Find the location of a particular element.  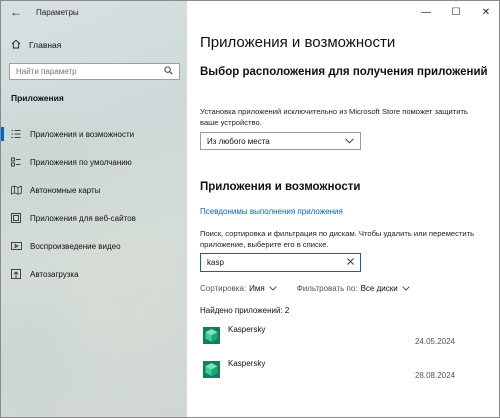

nav-item-default-apps: Приложения по умолчанию is located at coordinates (94, 162).